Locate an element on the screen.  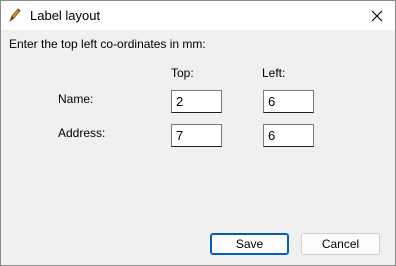
address-label: Address: is located at coordinates (82, 133).